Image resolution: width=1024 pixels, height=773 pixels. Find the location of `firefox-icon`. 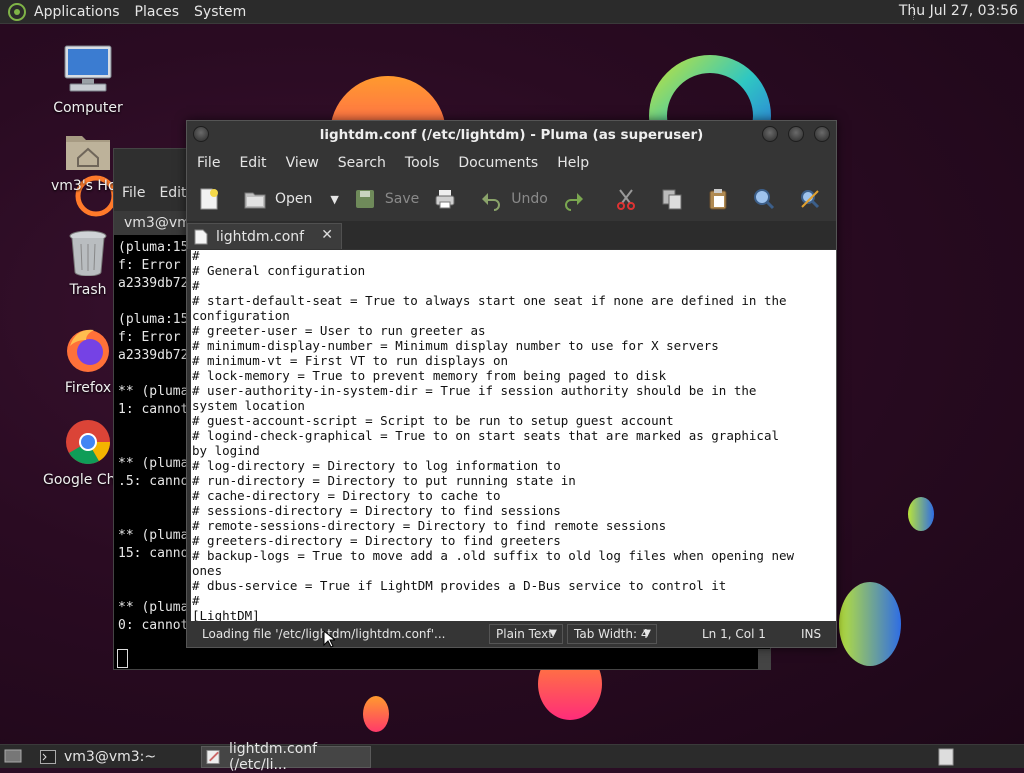

firefox-icon is located at coordinates (88, 350).